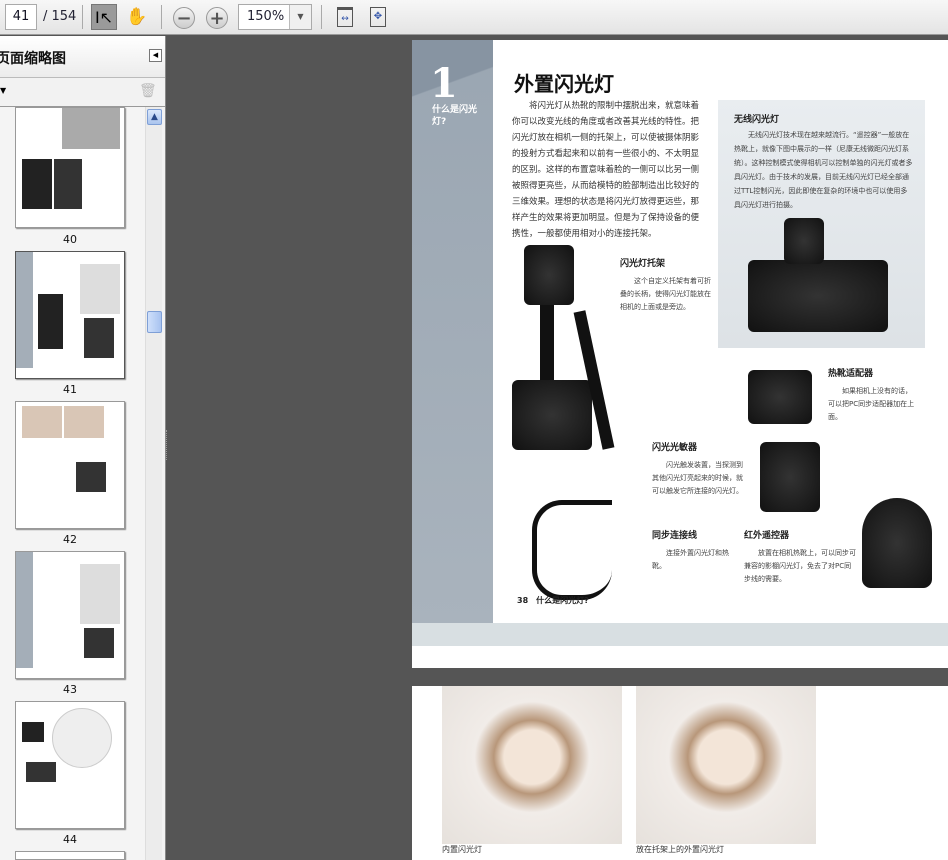  What do you see at coordinates (552, 415) in the screenshot?
I see `camera-on-bracket-image` at bounding box center [552, 415].